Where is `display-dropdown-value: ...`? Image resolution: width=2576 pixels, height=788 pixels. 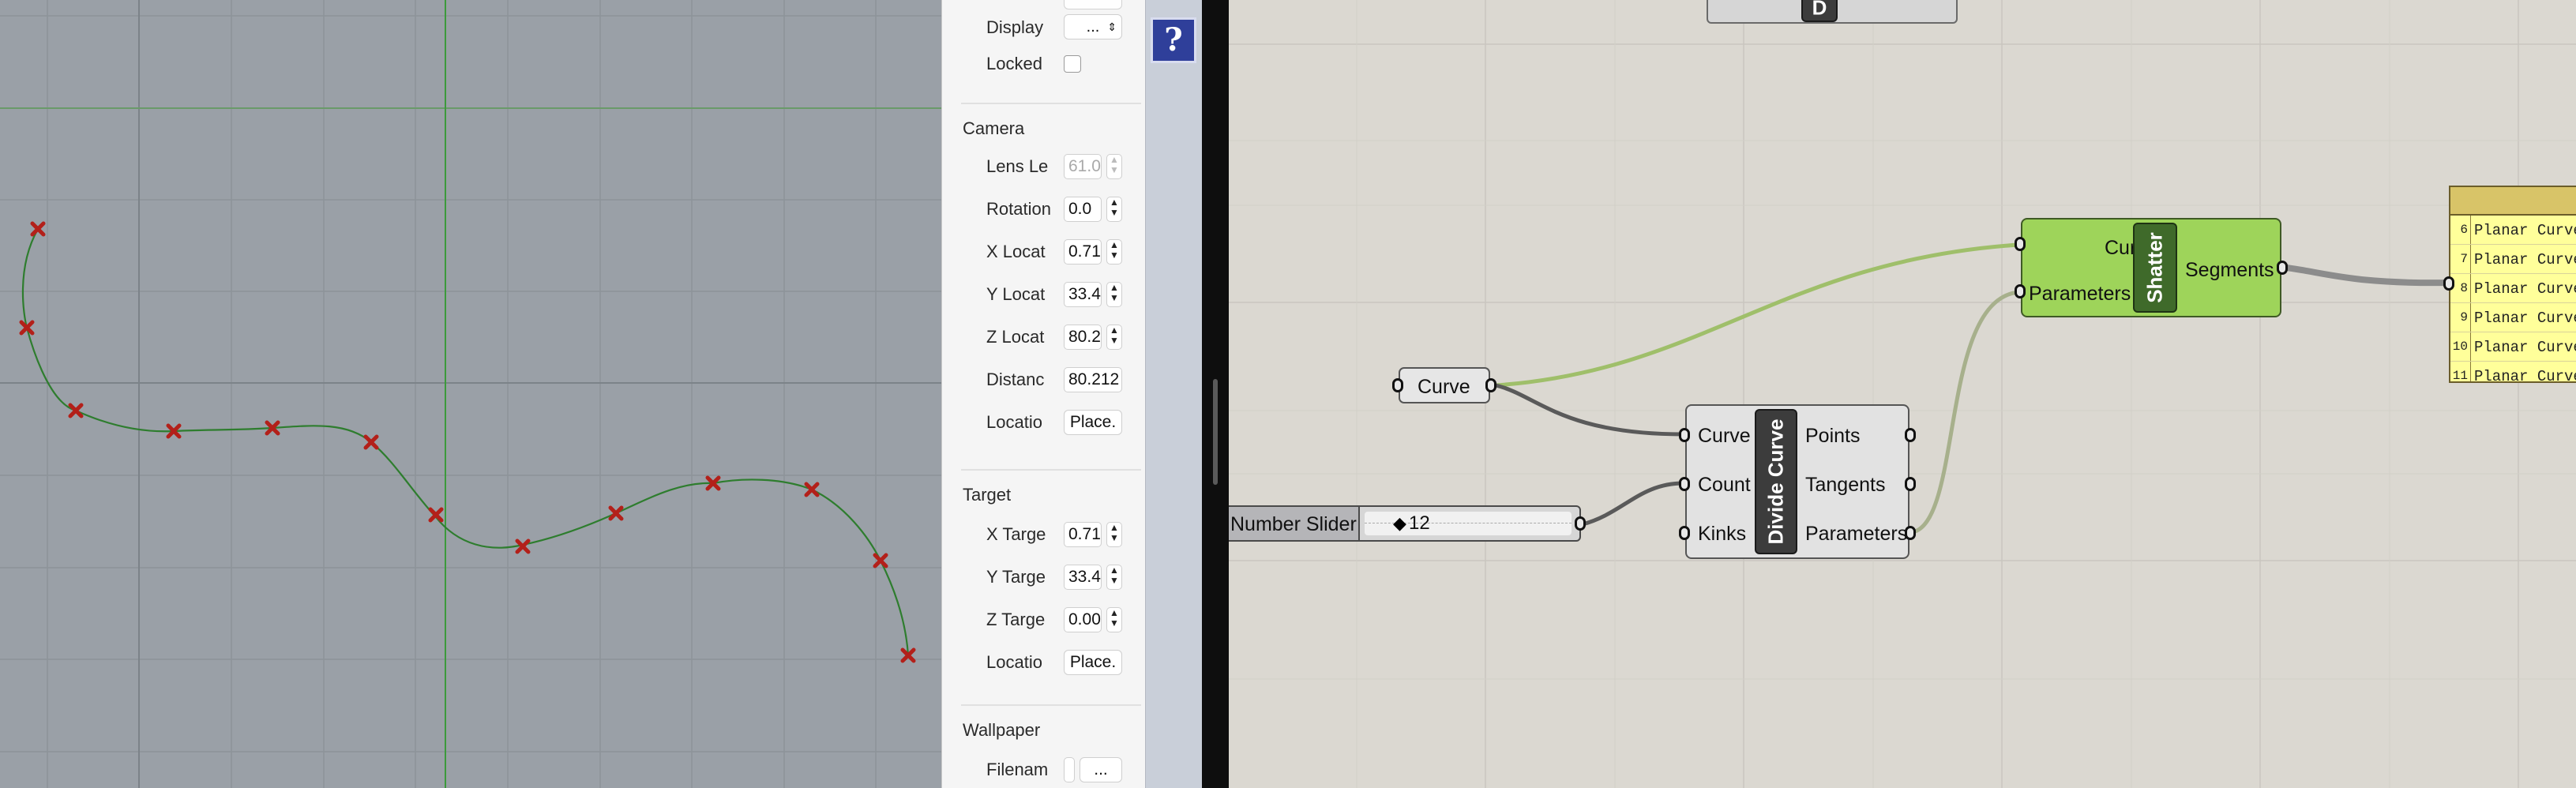
display-dropdown-value: ... is located at coordinates (1093, 27).